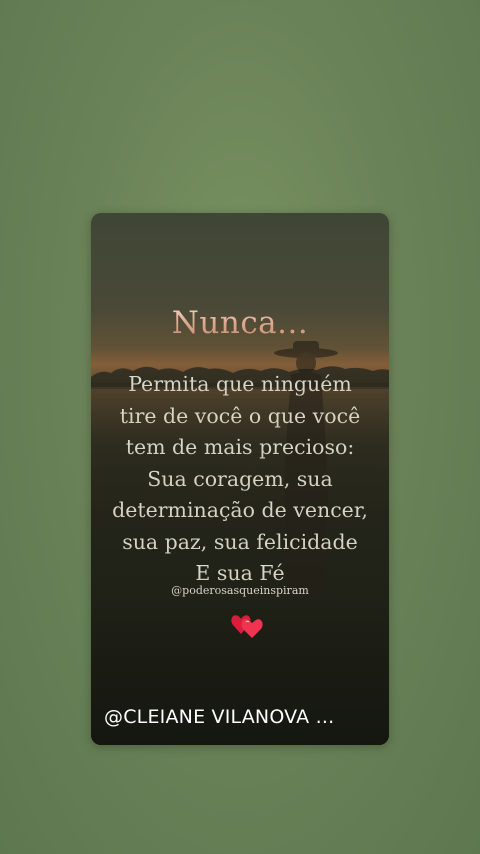 Image resolution: width=480 pixels, height=854 pixels. Describe the element at coordinates (247, 626) in the screenshot. I see `two-hearts-icon` at that location.